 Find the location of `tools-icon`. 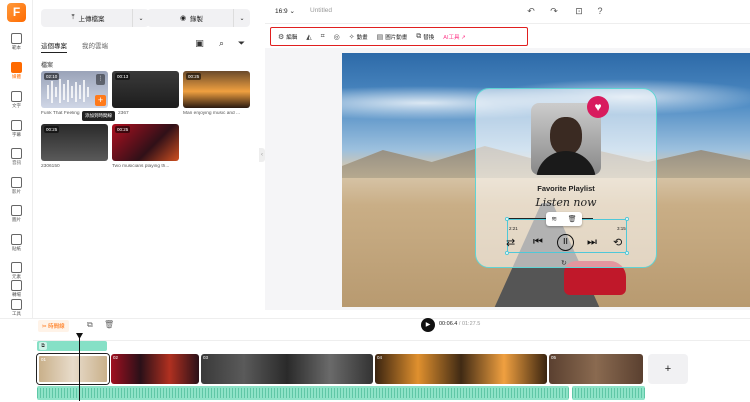

tools-icon is located at coordinates (16, 304).